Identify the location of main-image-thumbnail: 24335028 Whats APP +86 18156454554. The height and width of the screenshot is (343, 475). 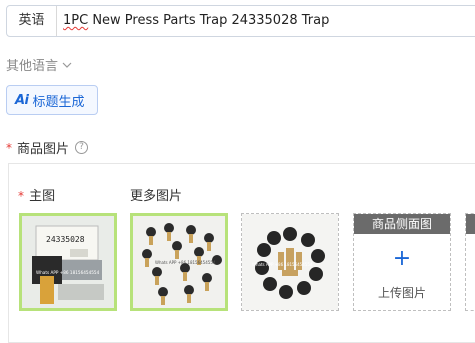
(68, 262).